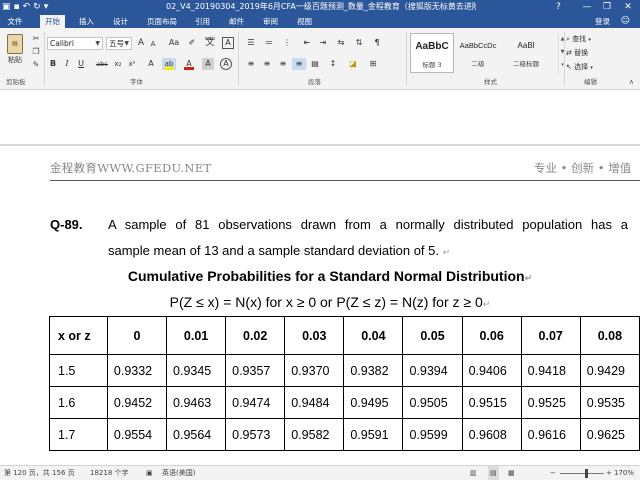  What do you see at coordinates (307, 43) in the screenshot?
I see `decrease-indent-icon: ⇤` at bounding box center [307, 43].